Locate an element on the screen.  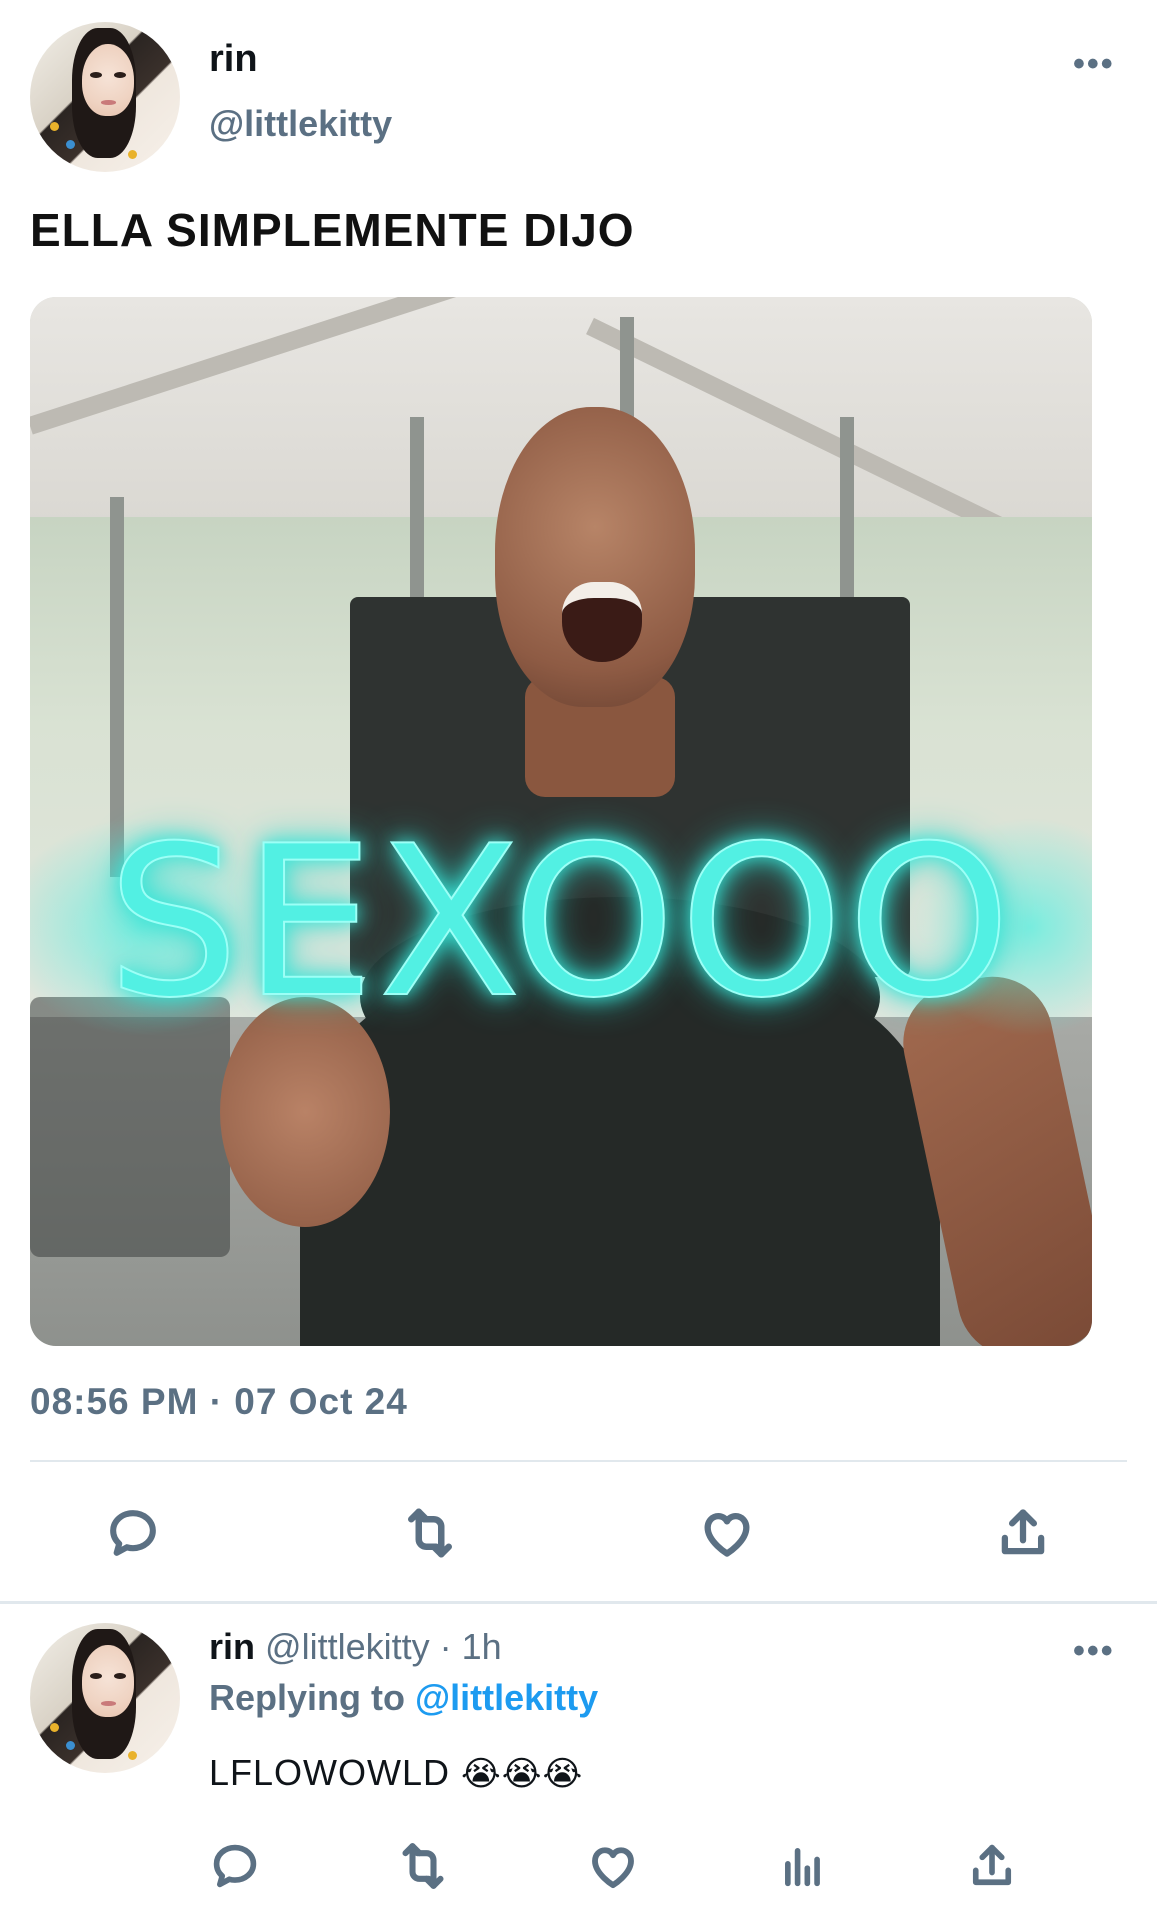
reply-button is located at coordinates (133, 1533).